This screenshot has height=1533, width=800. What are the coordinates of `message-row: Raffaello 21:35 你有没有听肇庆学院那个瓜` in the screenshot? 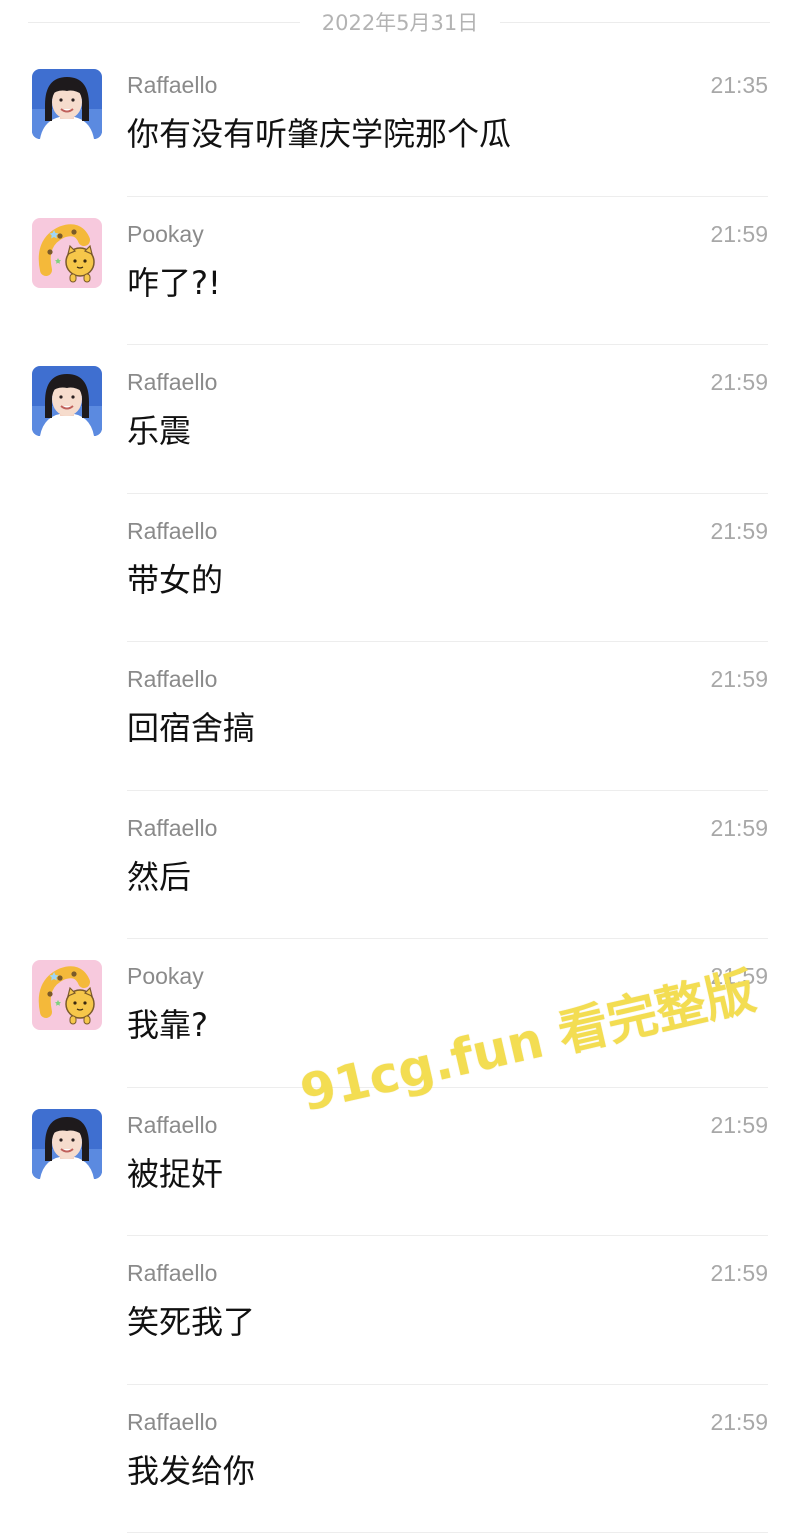 It's located at (400, 122).